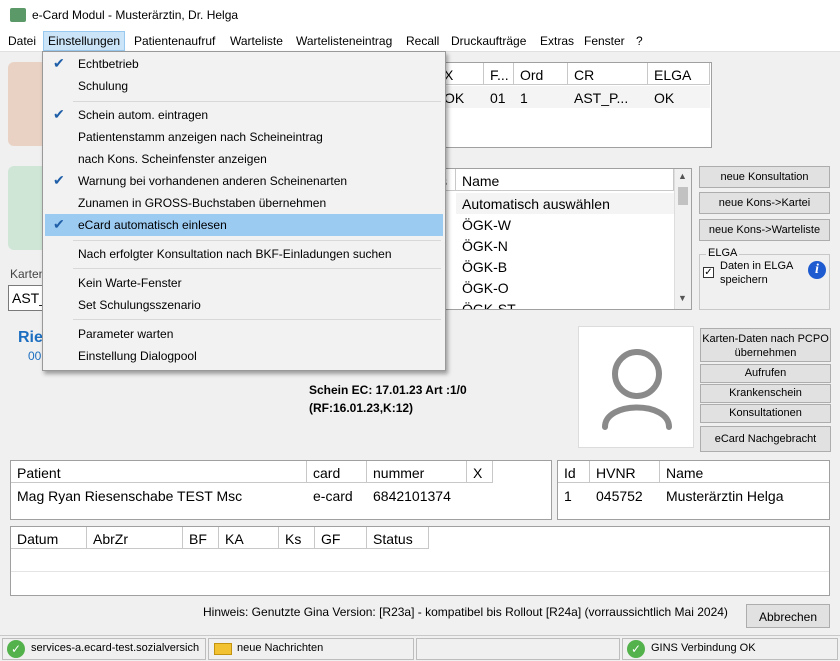  Describe the element at coordinates (485, 245) in the screenshot. I see `list-item: ÖGK-N` at that location.